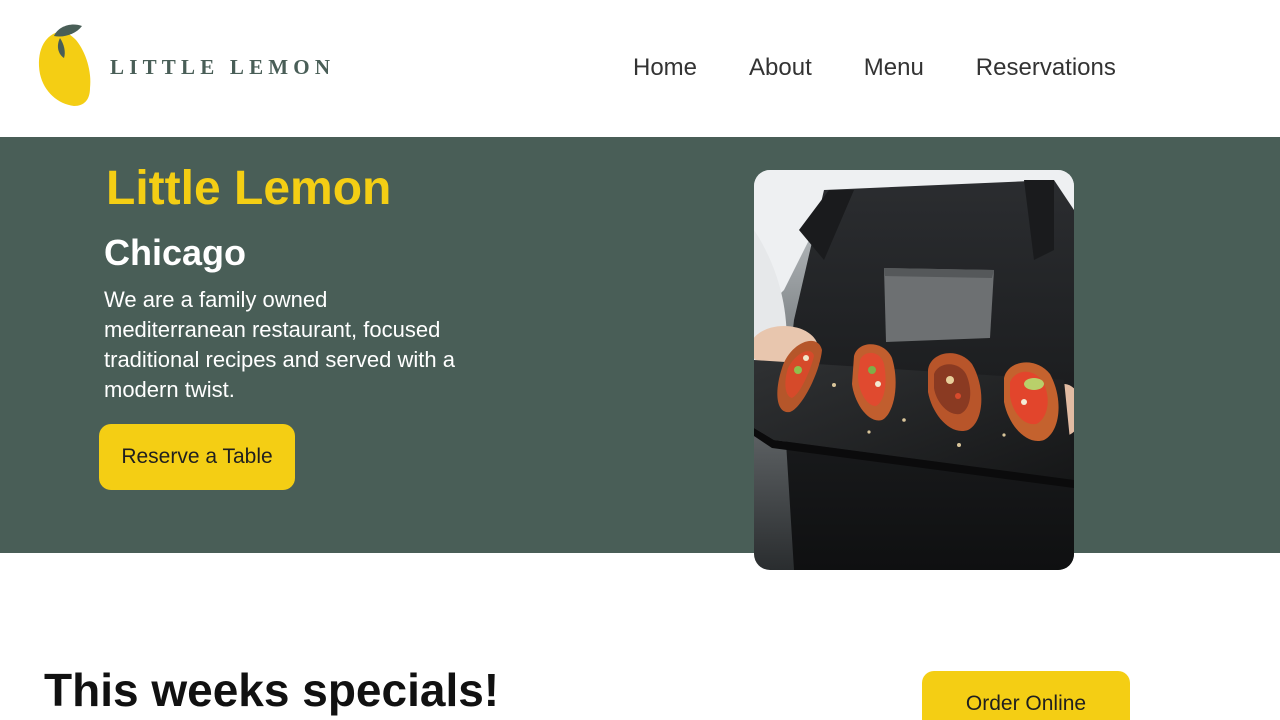  What do you see at coordinates (272, 690) in the screenshot?
I see `specials-title: This weeks specials!` at bounding box center [272, 690].